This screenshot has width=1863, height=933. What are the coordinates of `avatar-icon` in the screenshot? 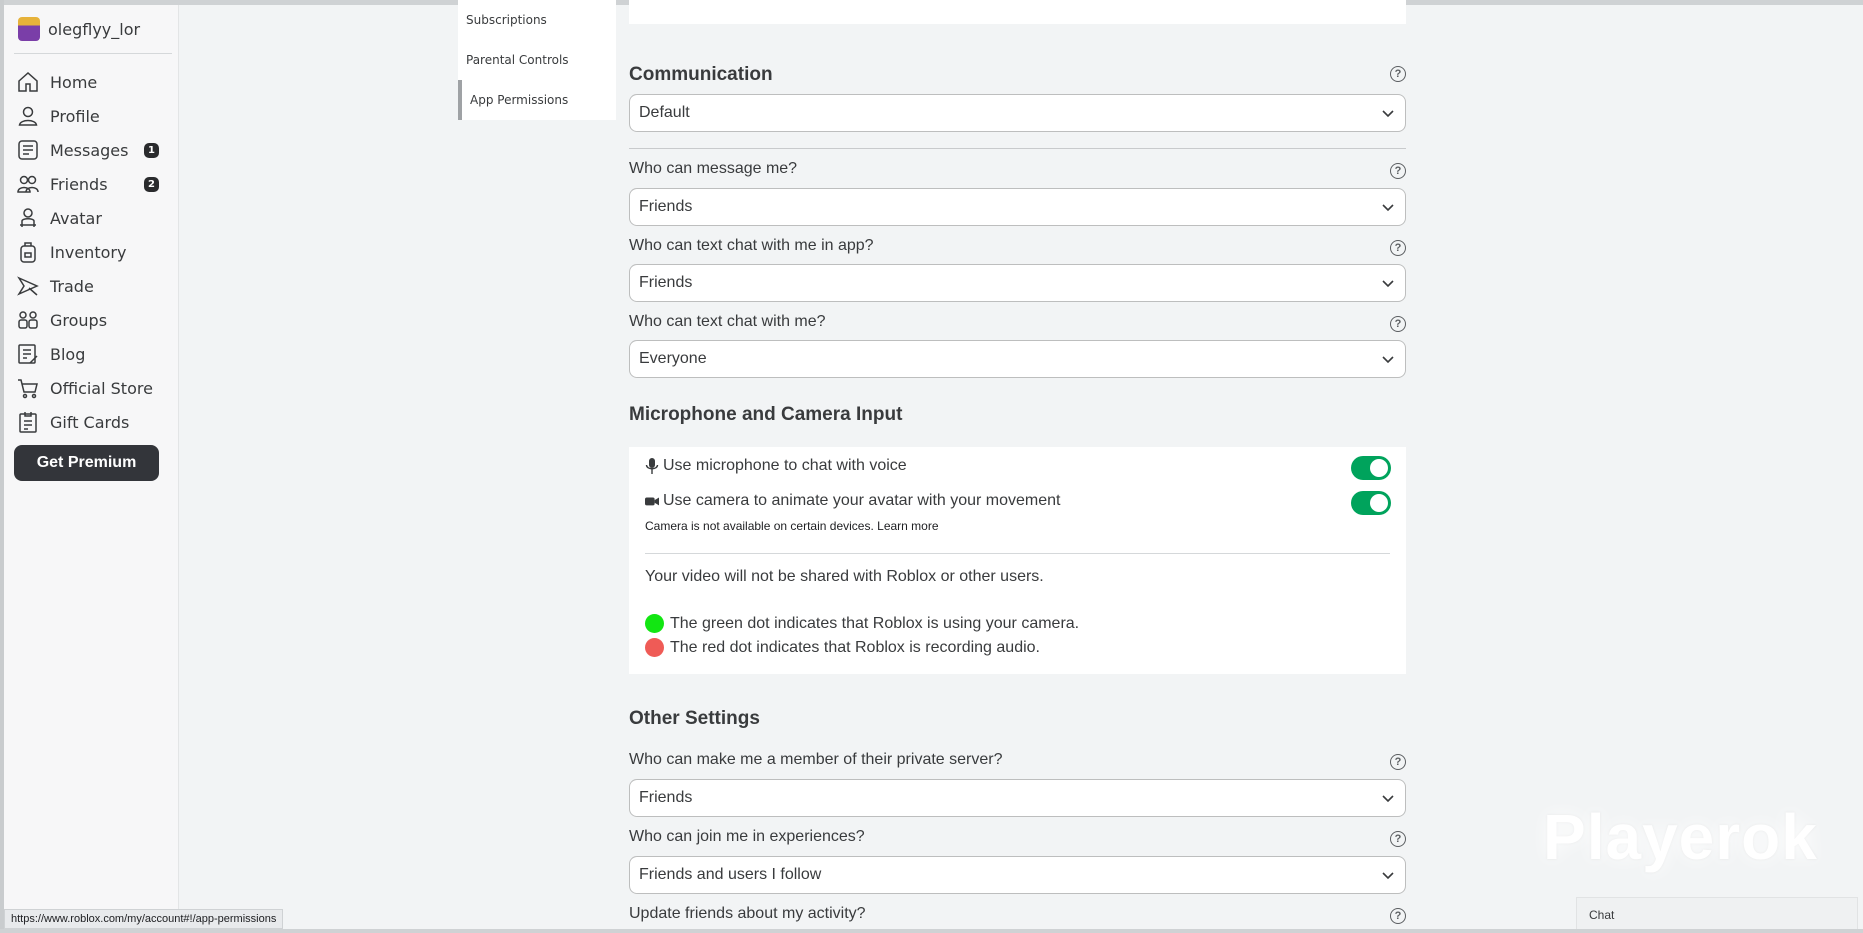 It's located at (28, 217).